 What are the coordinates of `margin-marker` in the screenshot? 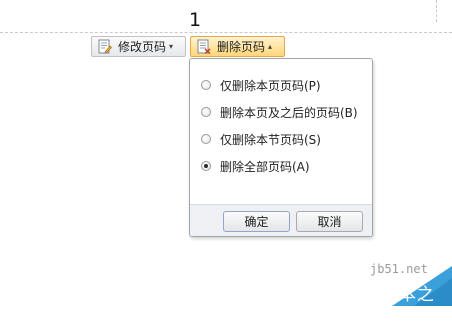 It's located at (436, 11).